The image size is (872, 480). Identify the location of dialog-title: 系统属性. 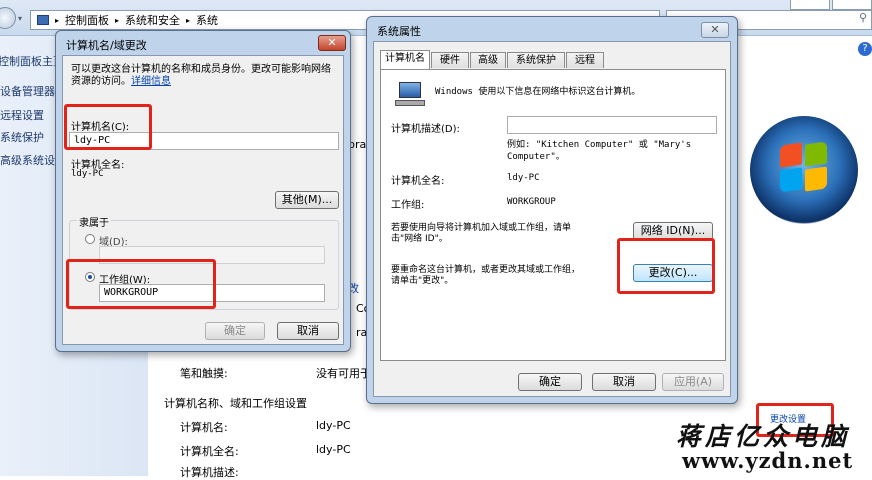
(399, 31).